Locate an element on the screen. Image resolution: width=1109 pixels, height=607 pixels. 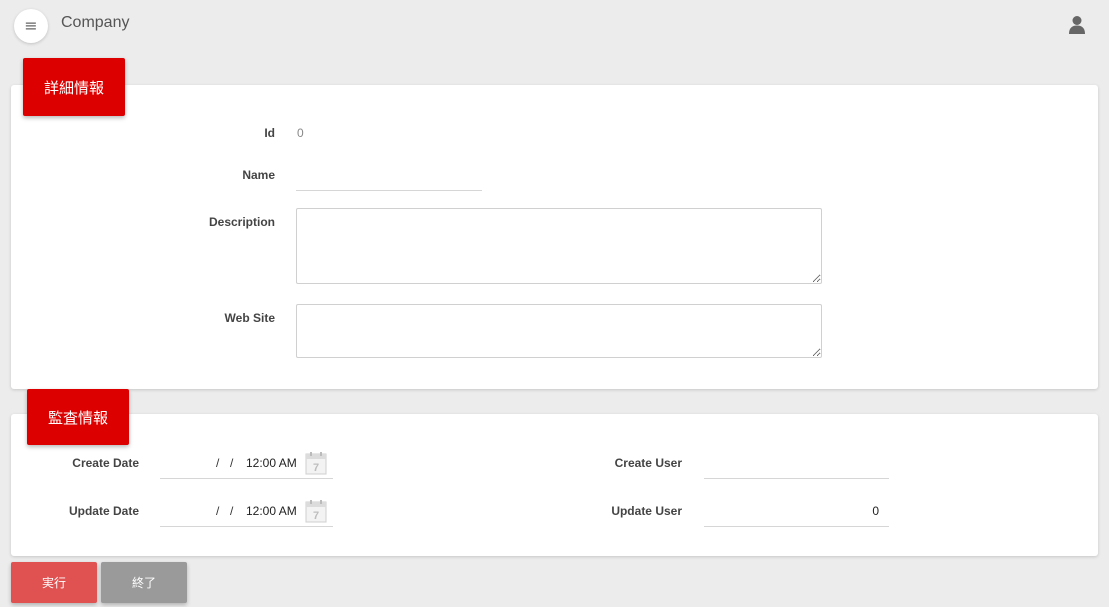
create-date-label: Create Date is located at coordinates (105, 463).